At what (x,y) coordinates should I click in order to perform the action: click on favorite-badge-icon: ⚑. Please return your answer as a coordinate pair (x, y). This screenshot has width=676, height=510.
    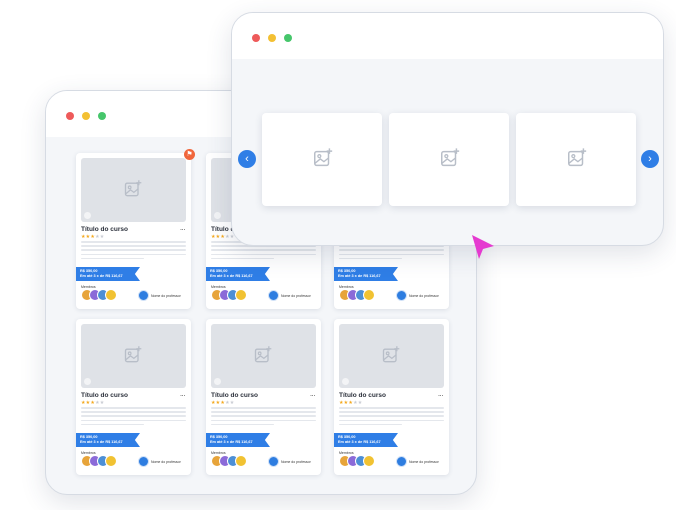
    Looking at the image, I should click on (189, 154).